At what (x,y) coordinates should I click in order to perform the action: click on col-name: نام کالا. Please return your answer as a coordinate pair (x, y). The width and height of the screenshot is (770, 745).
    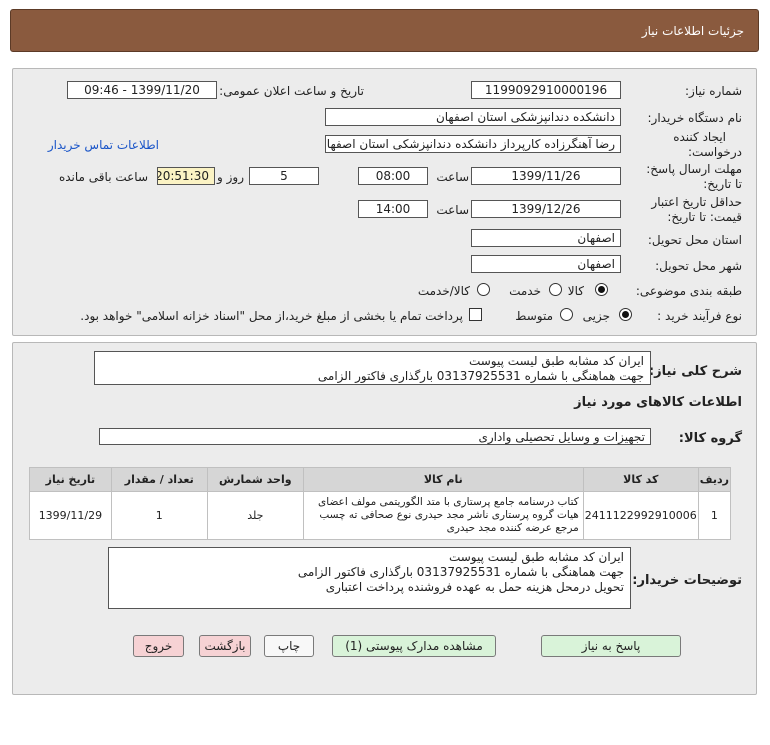
    Looking at the image, I should click on (443, 479).